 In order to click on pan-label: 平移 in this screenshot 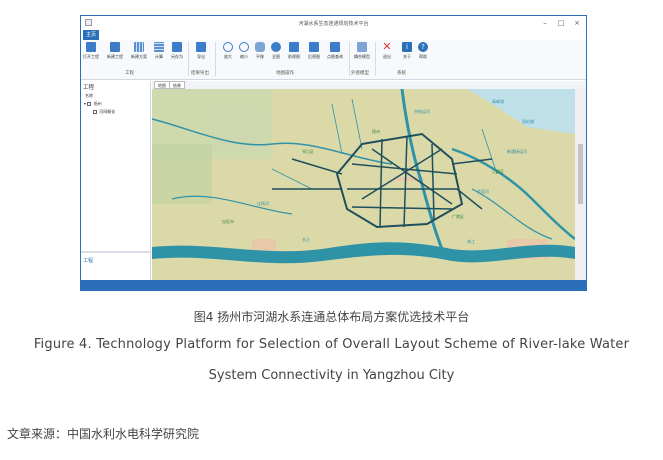, I will do `click(260, 56)`.